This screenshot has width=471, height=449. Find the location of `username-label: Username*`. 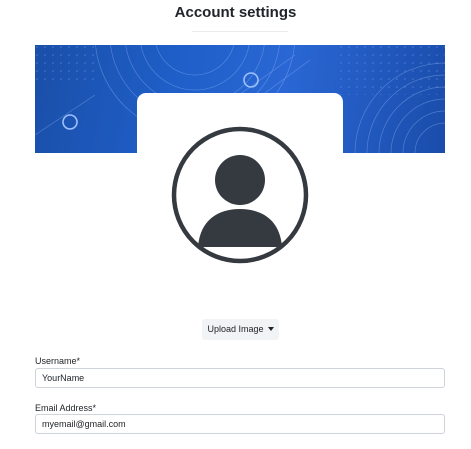

username-label: Username* is located at coordinates (58, 361).